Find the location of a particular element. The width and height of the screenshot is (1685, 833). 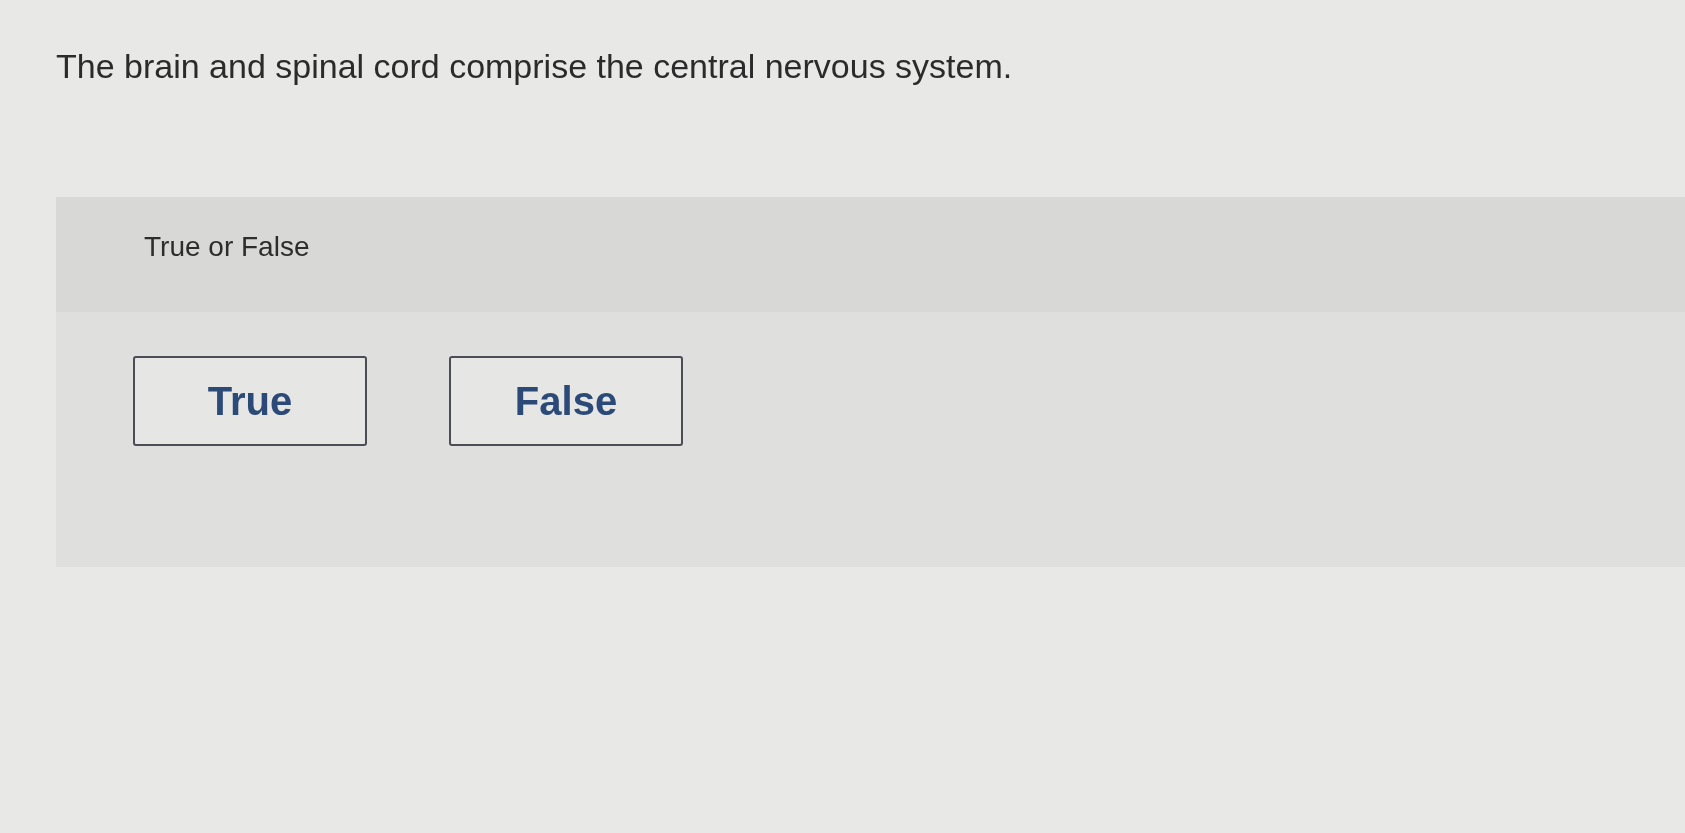

prompt-text: True or False is located at coordinates (227, 246).